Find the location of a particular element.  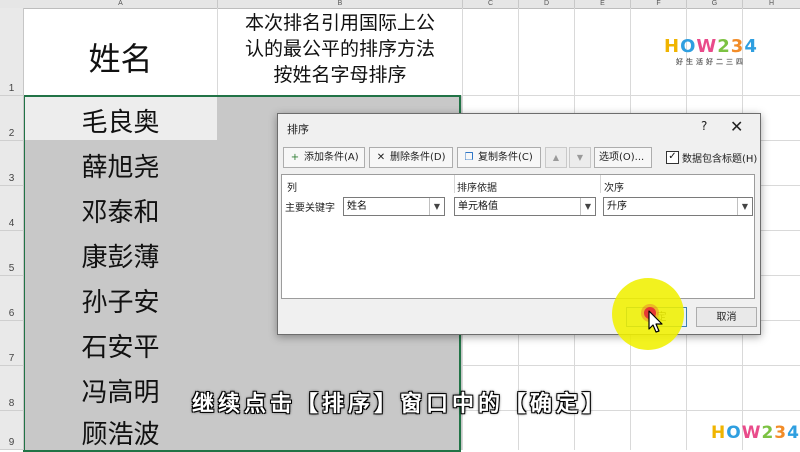

column-header-a: A is located at coordinates (121, 4).